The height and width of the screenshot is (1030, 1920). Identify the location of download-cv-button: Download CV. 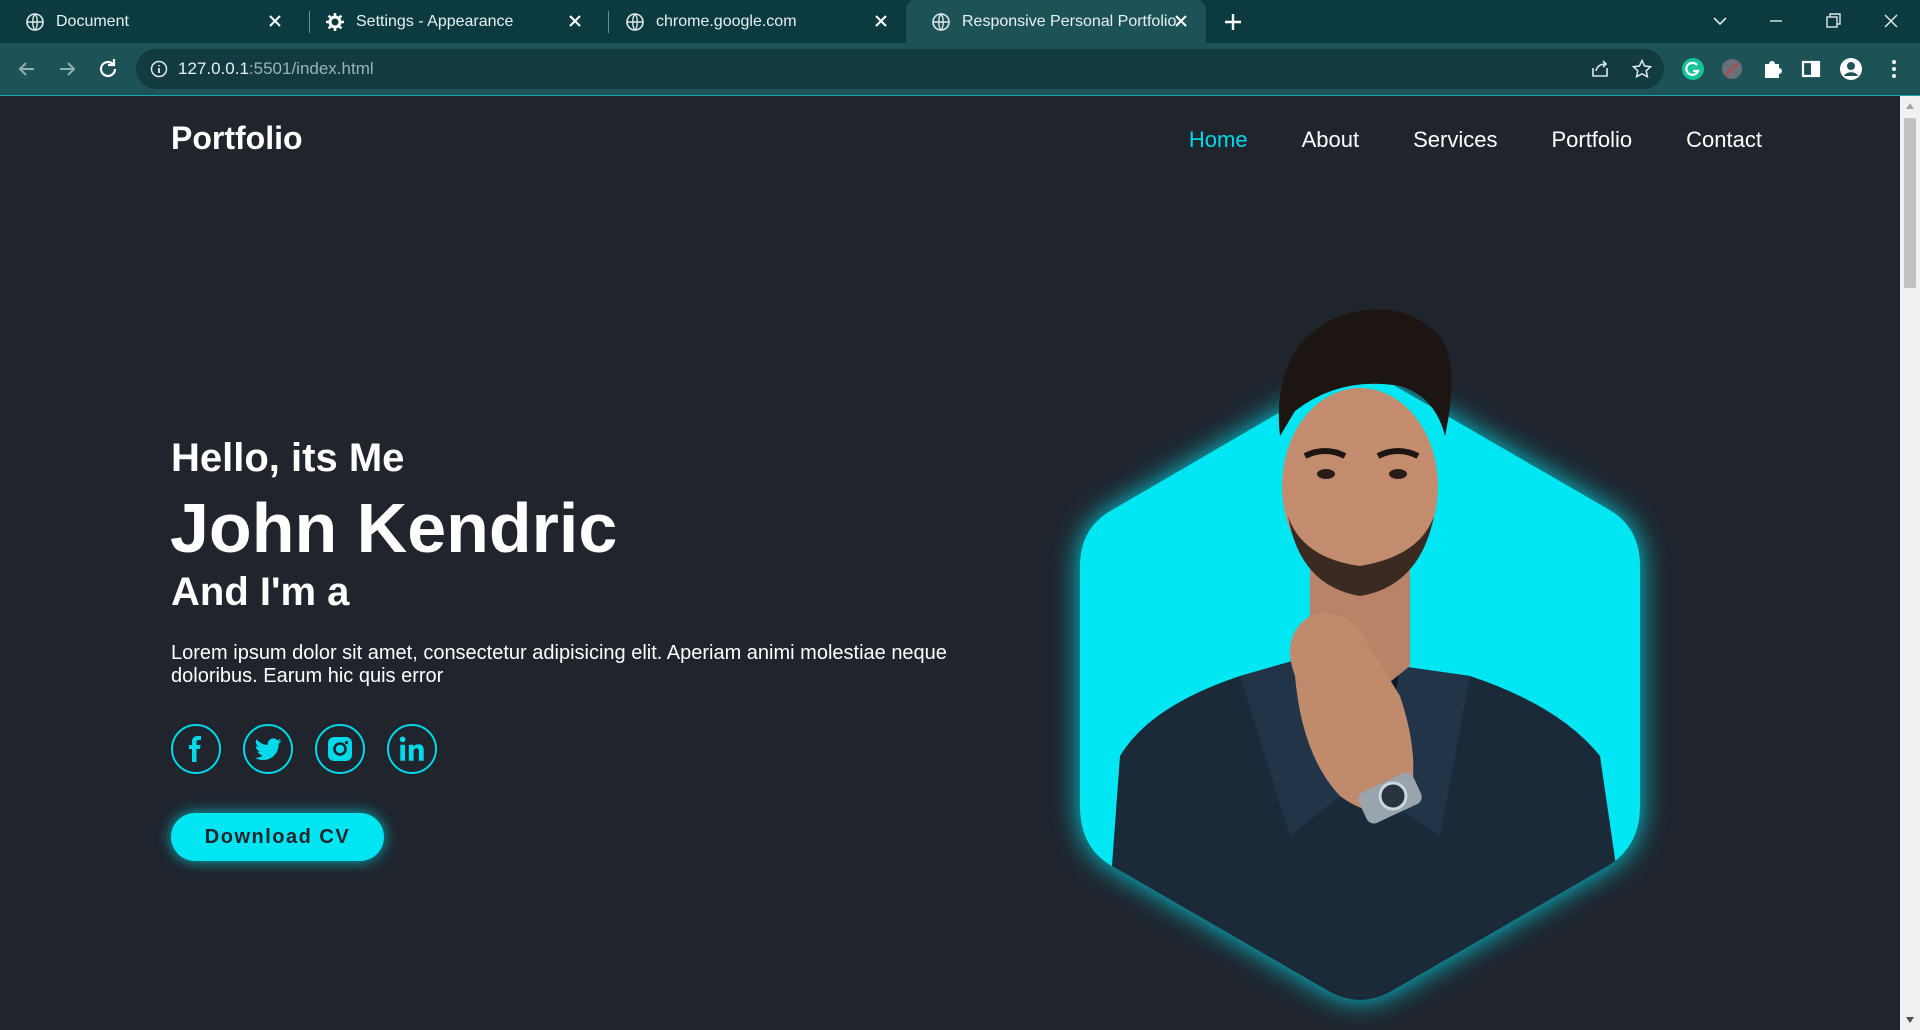
(277, 837).